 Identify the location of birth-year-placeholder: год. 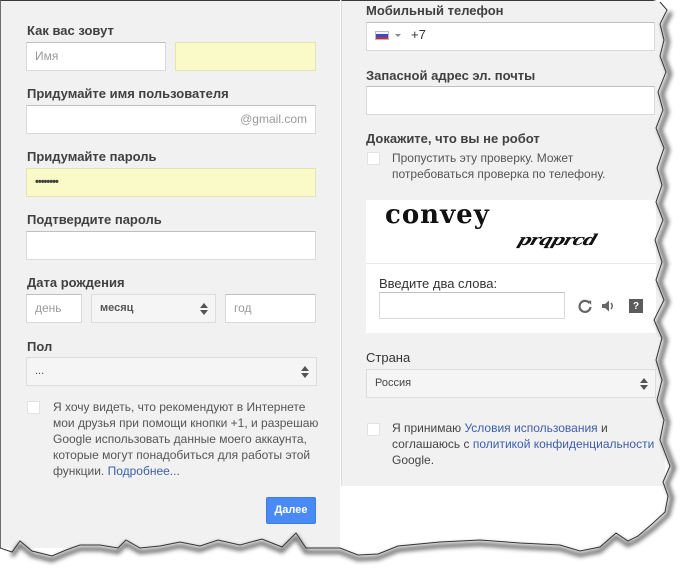
(243, 308).